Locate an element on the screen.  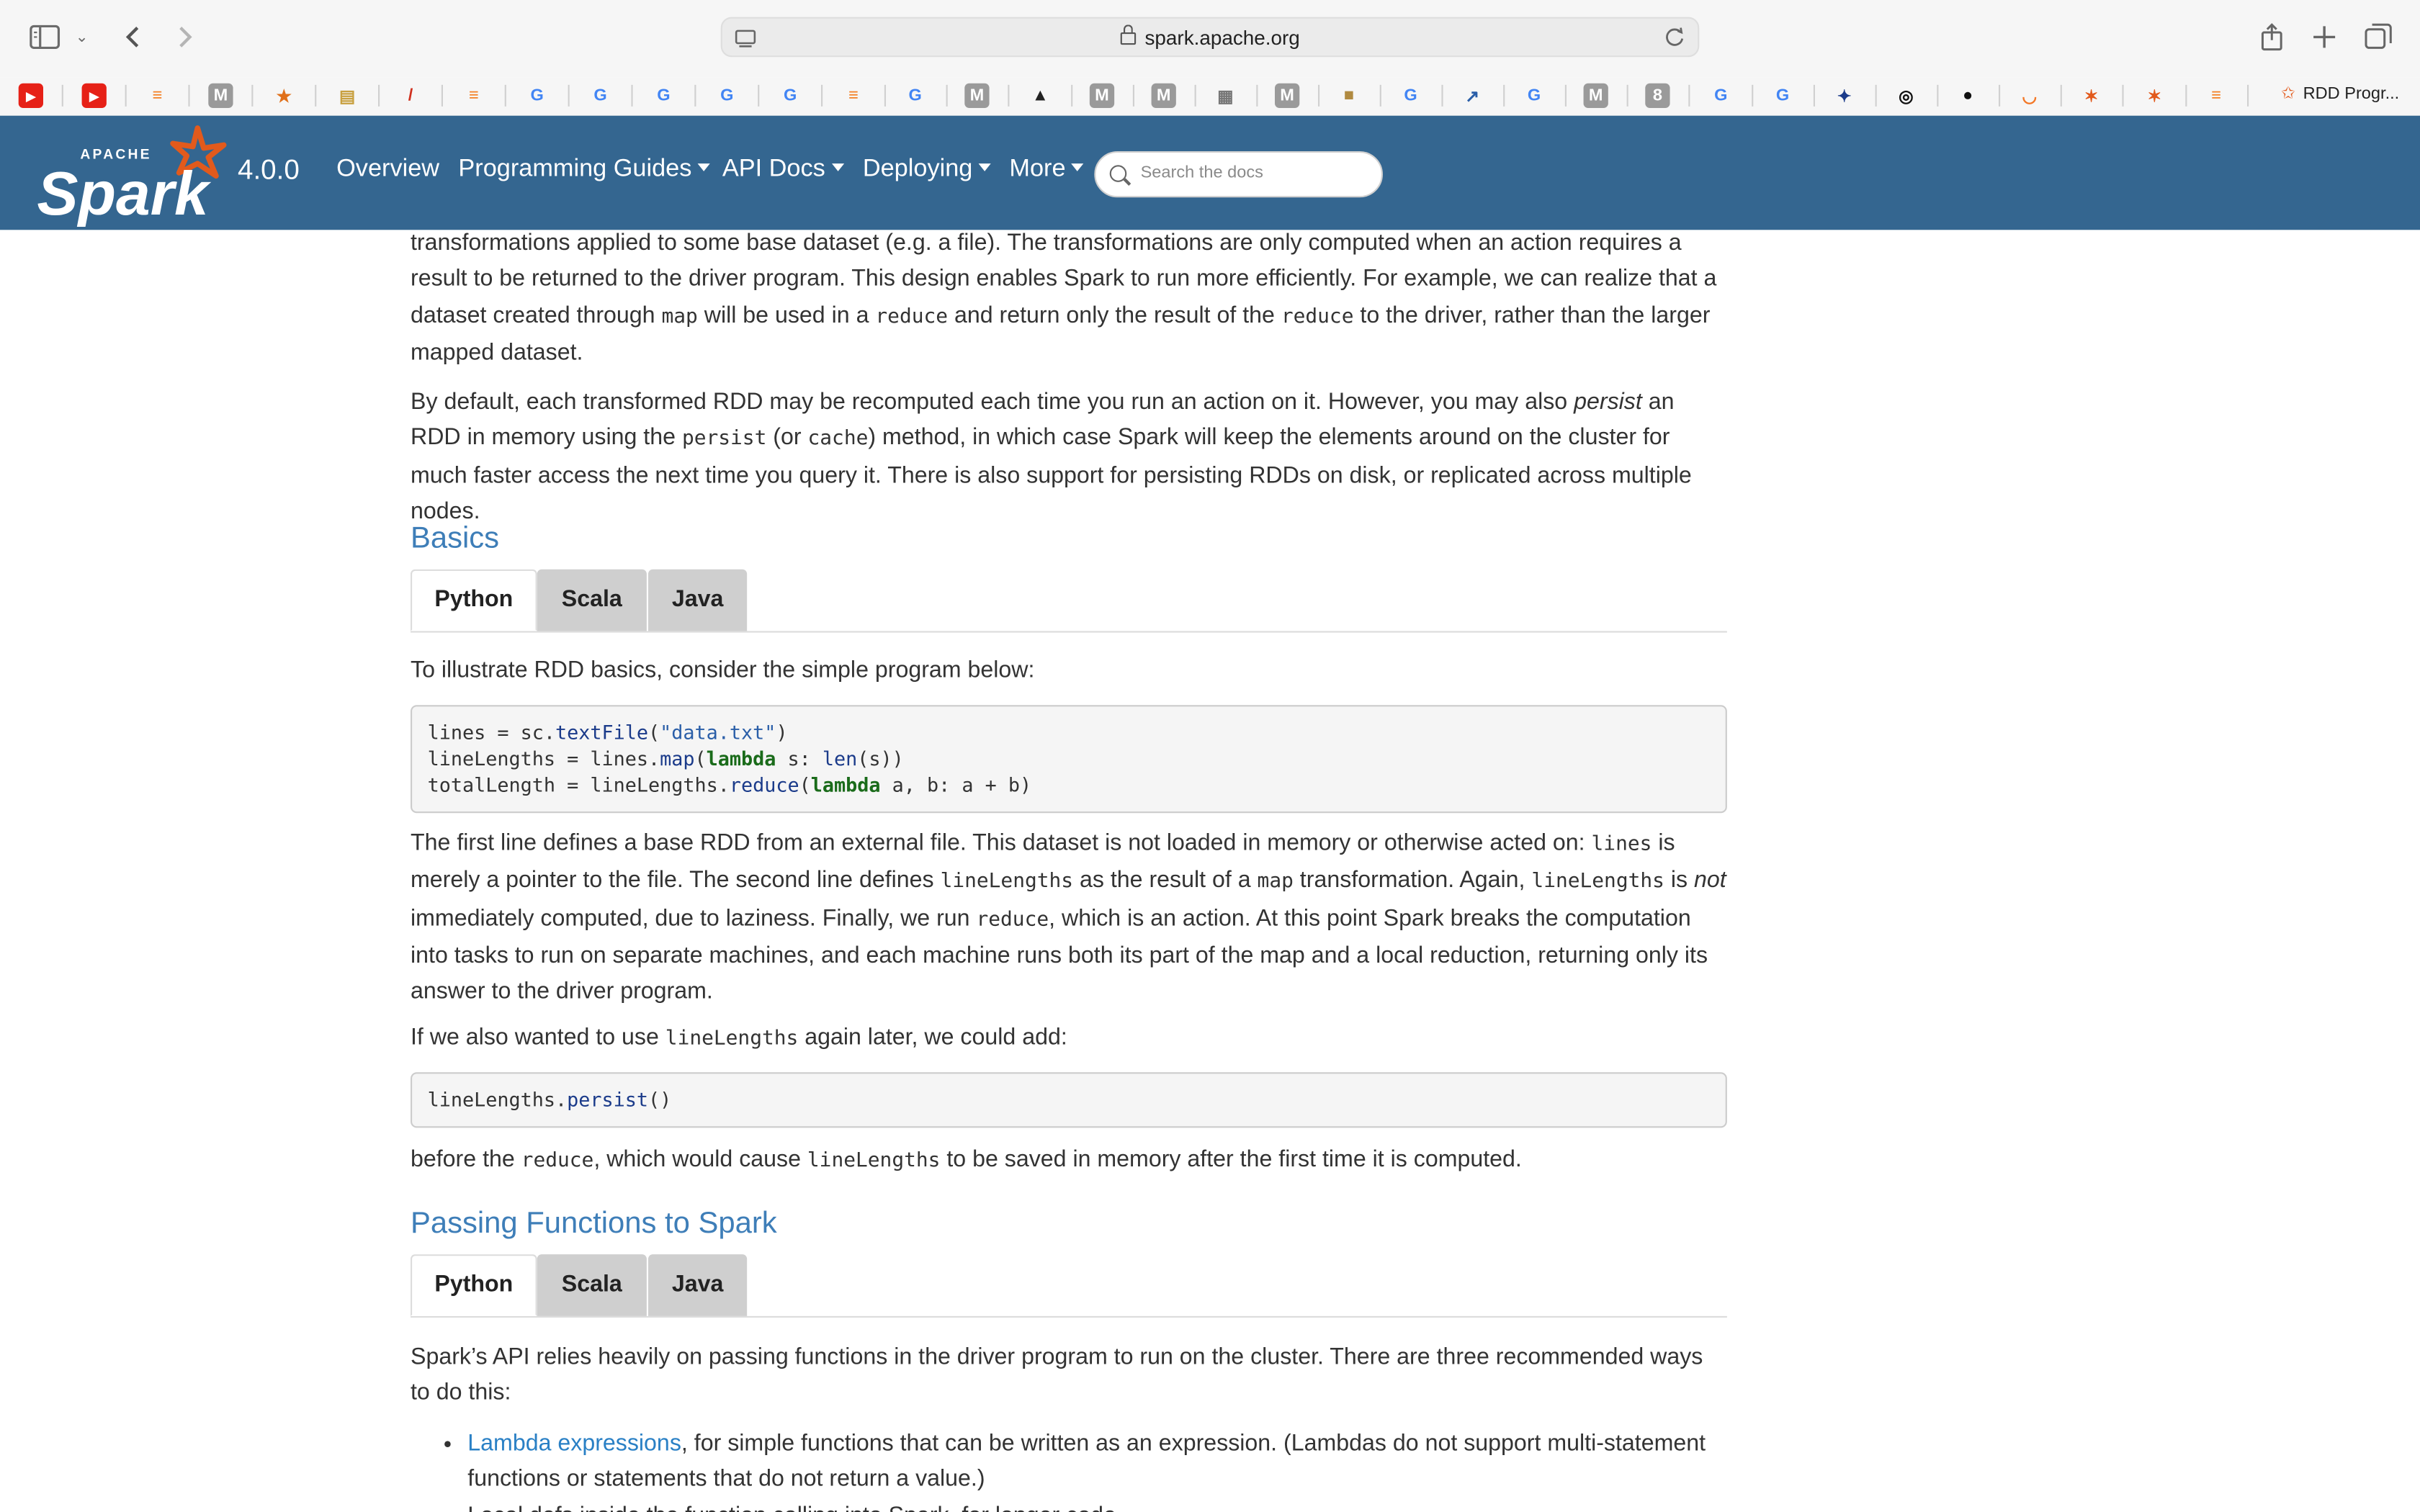
lock-icon is located at coordinates (1128, 34).